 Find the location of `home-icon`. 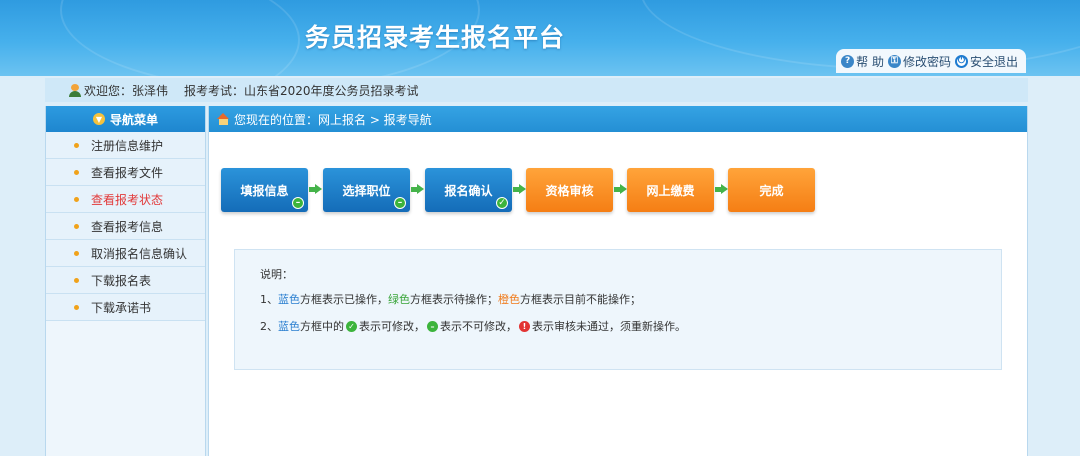

home-icon is located at coordinates (223, 119).